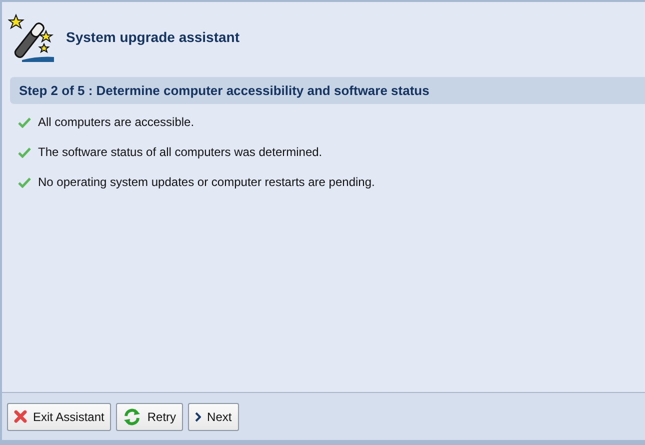  Describe the element at coordinates (180, 152) in the screenshot. I see `status-message: The software status of all computers was determined.` at that location.